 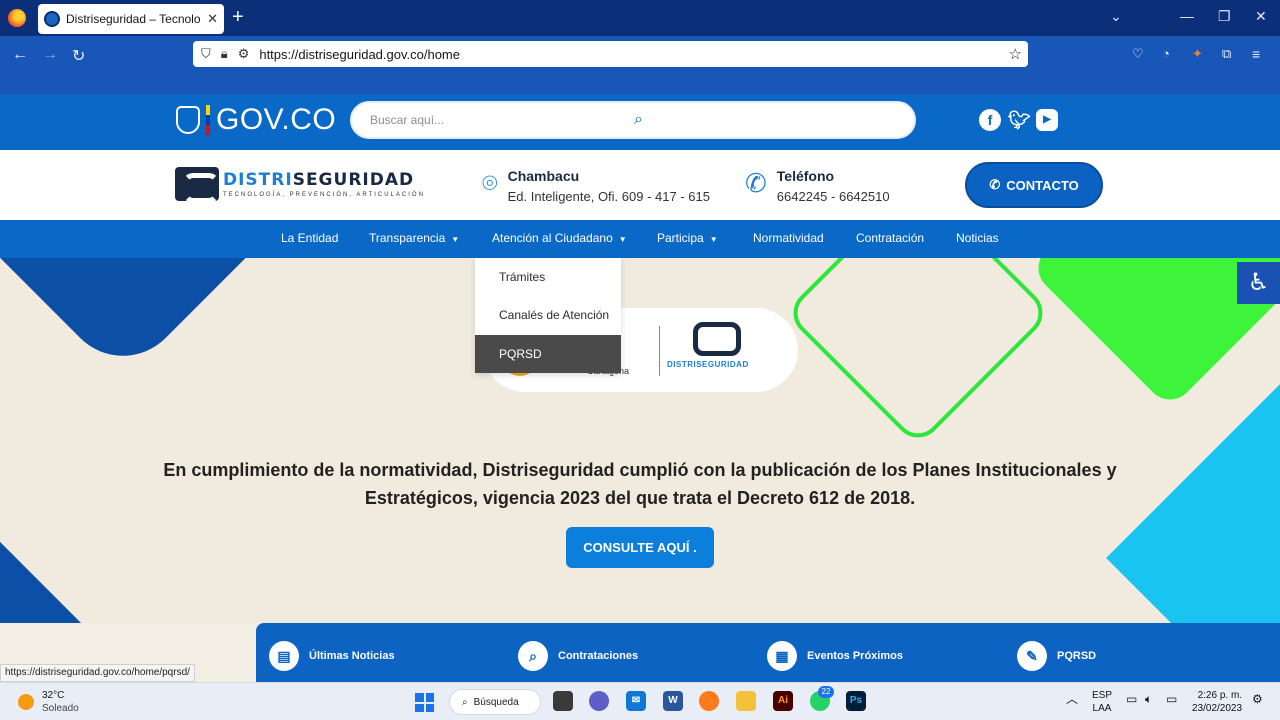 What do you see at coordinates (1019, 120) in the screenshot?
I see `twitter-icon: 🐦︎` at bounding box center [1019, 120].